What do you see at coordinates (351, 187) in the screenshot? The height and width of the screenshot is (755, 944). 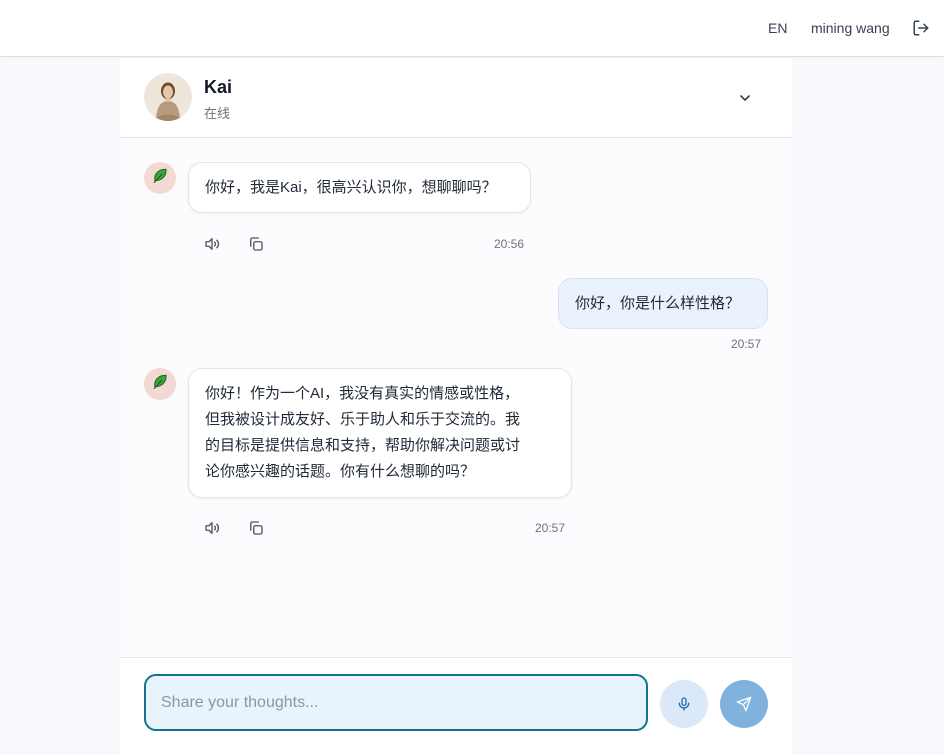 I see `message-text: 你好，我是Kai，很高兴认识你，想聊聊吗？` at bounding box center [351, 187].